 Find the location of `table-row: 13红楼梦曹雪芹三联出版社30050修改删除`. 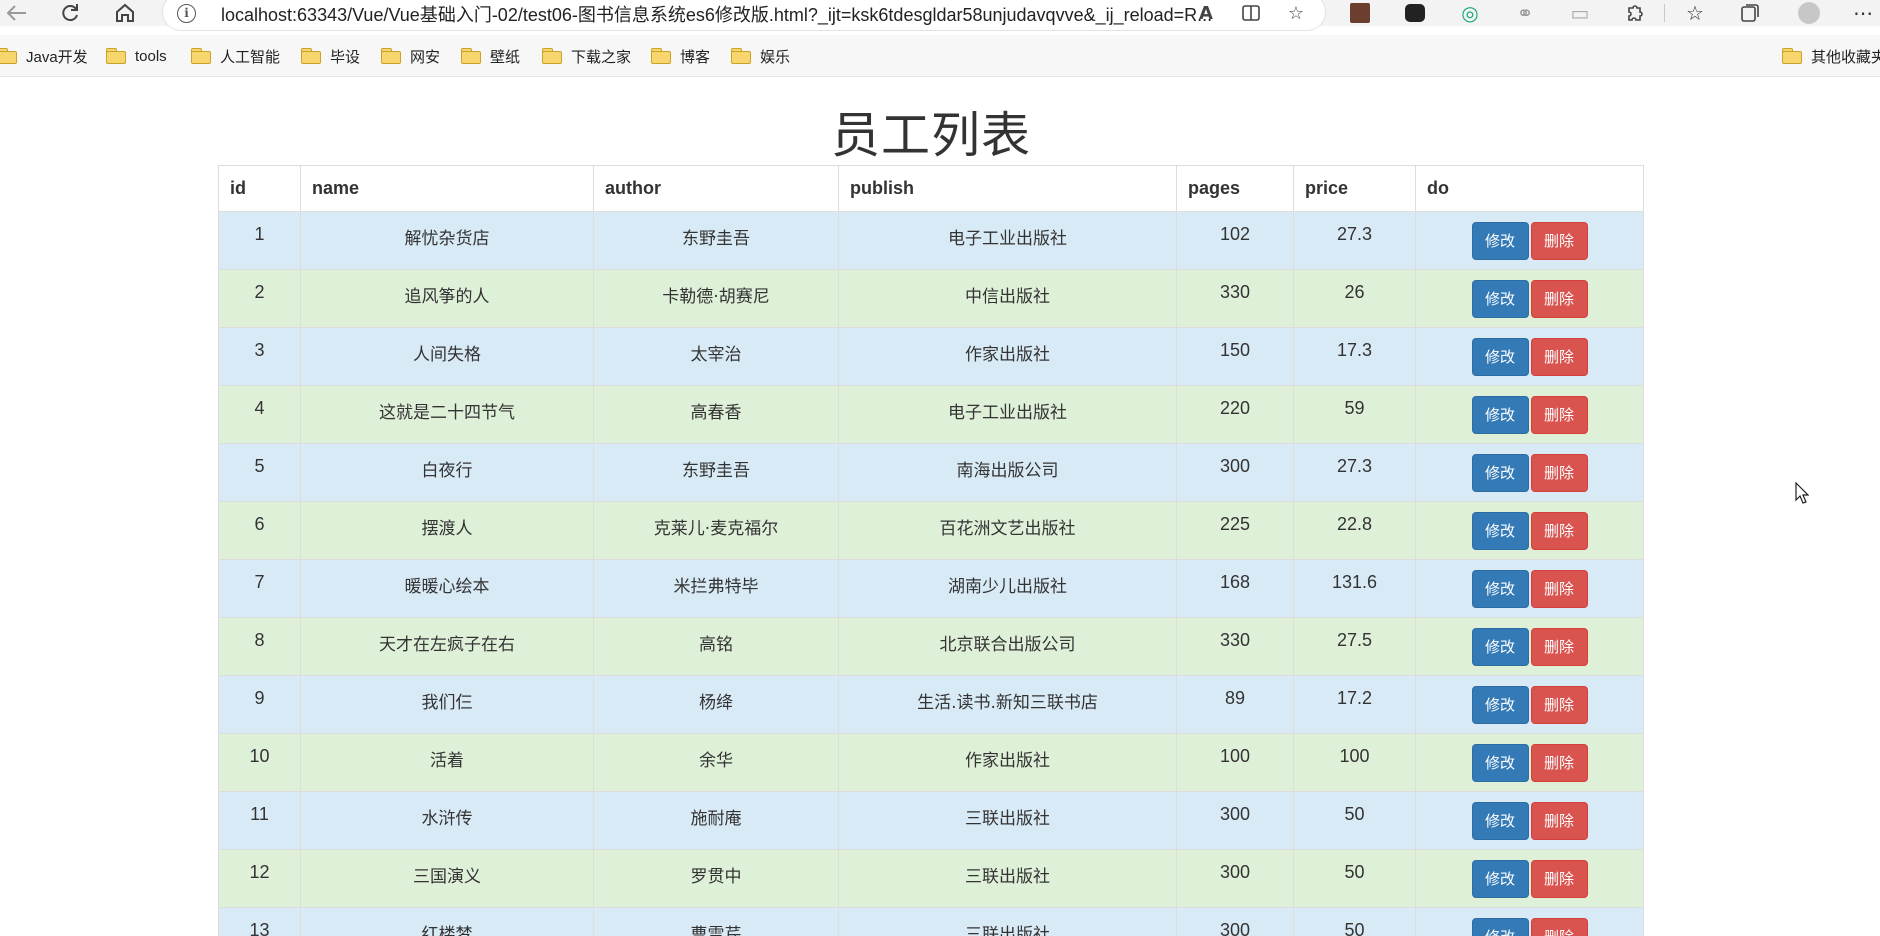

table-row: 13红楼梦曹雪芹三联出版社30050修改删除 is located at coordinates (931, 921).